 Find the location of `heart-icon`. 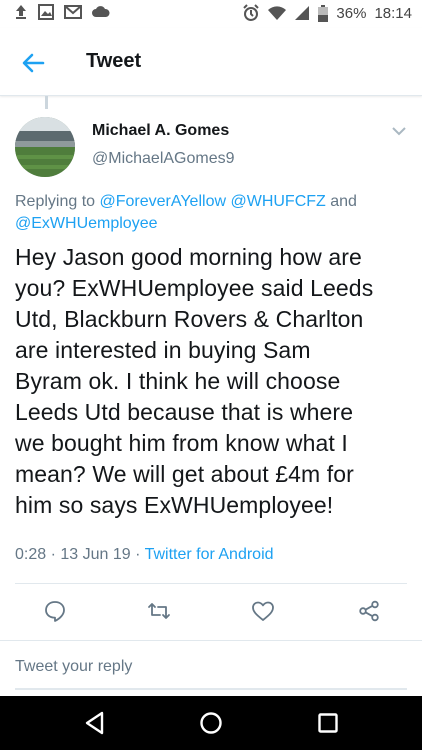

heart-icon is located at coordinates (263, 611).